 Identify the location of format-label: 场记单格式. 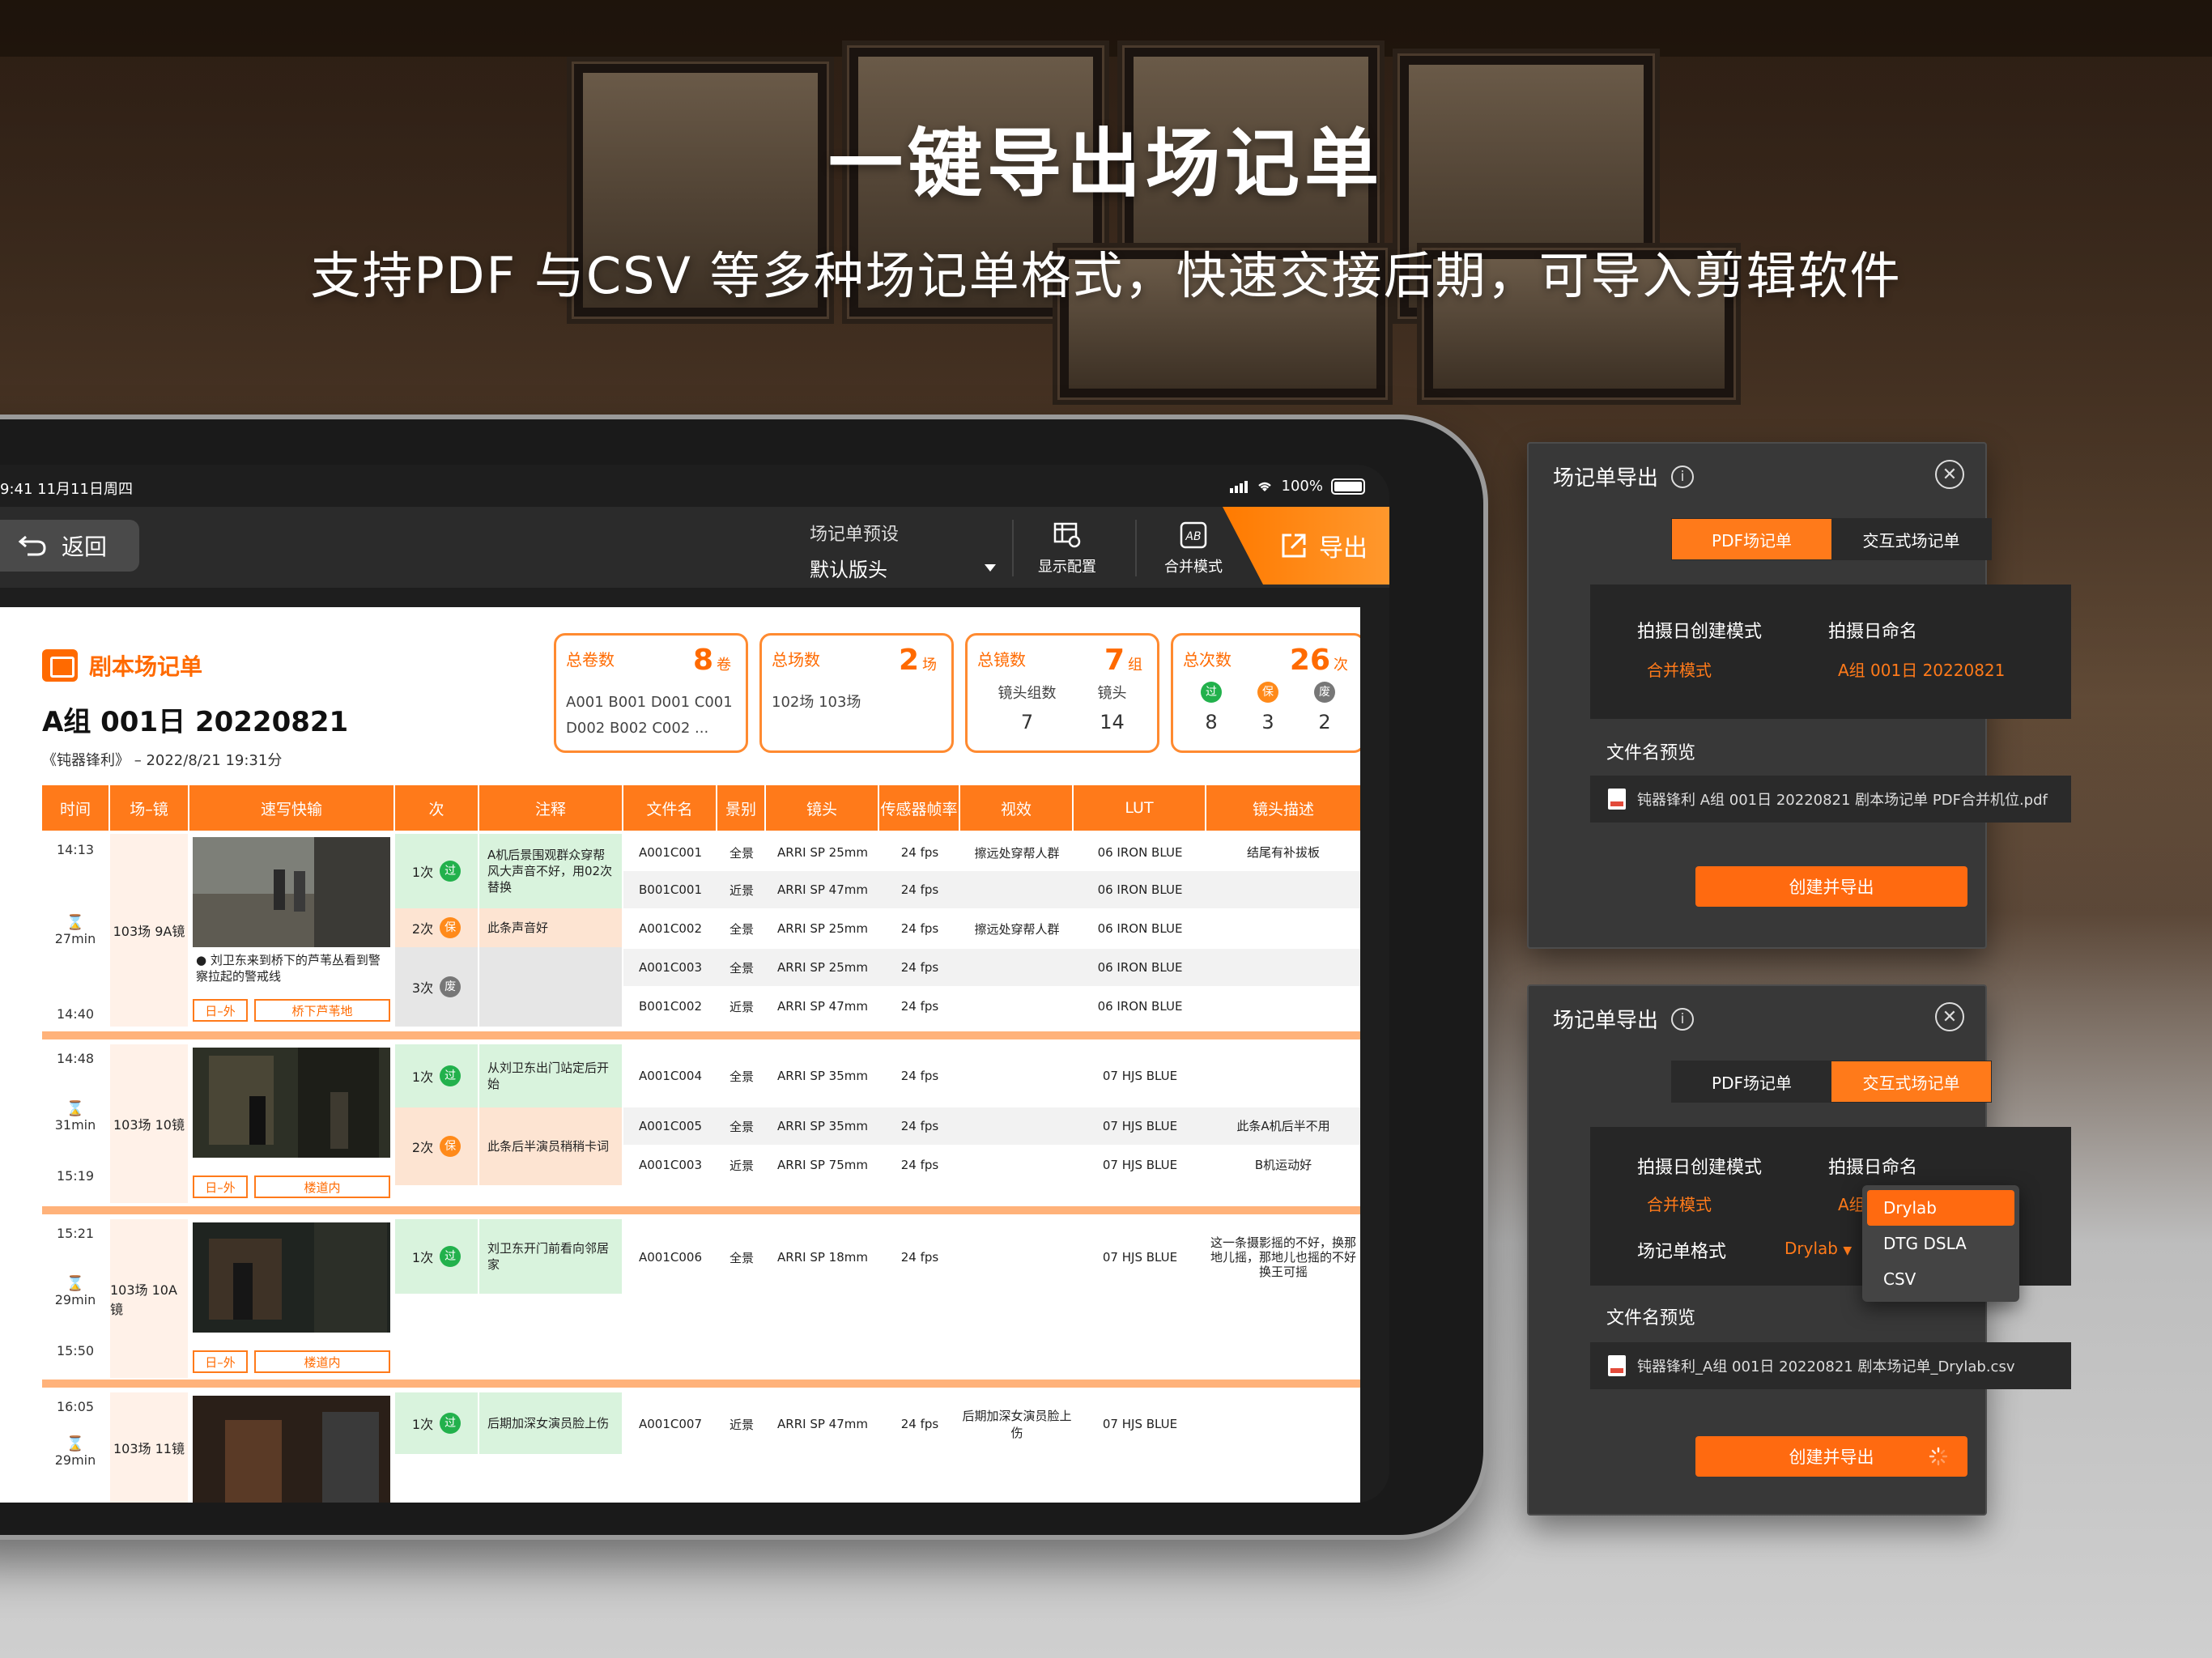
(1682, 1252).